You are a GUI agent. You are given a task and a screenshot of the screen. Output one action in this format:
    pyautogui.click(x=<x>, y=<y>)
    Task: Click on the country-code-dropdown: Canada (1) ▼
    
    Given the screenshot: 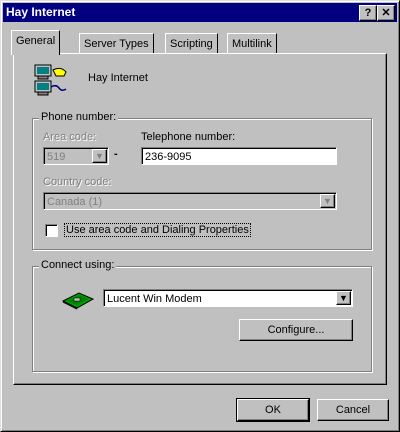 What is the action you would take?
    pyautogui.click(x=190, y=201)
    